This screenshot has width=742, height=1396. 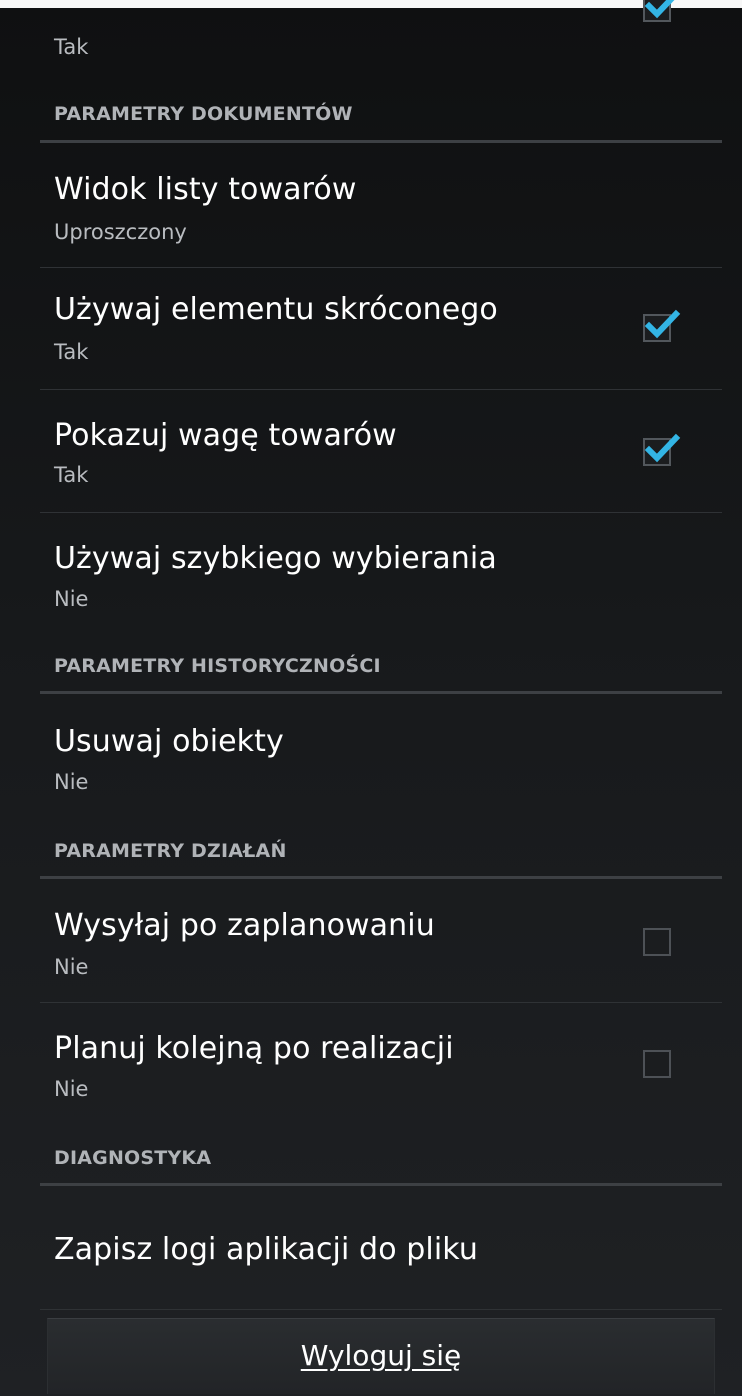 I want to click on category-label: DIAGNOSTYKA, so click(x=133, y=1158).